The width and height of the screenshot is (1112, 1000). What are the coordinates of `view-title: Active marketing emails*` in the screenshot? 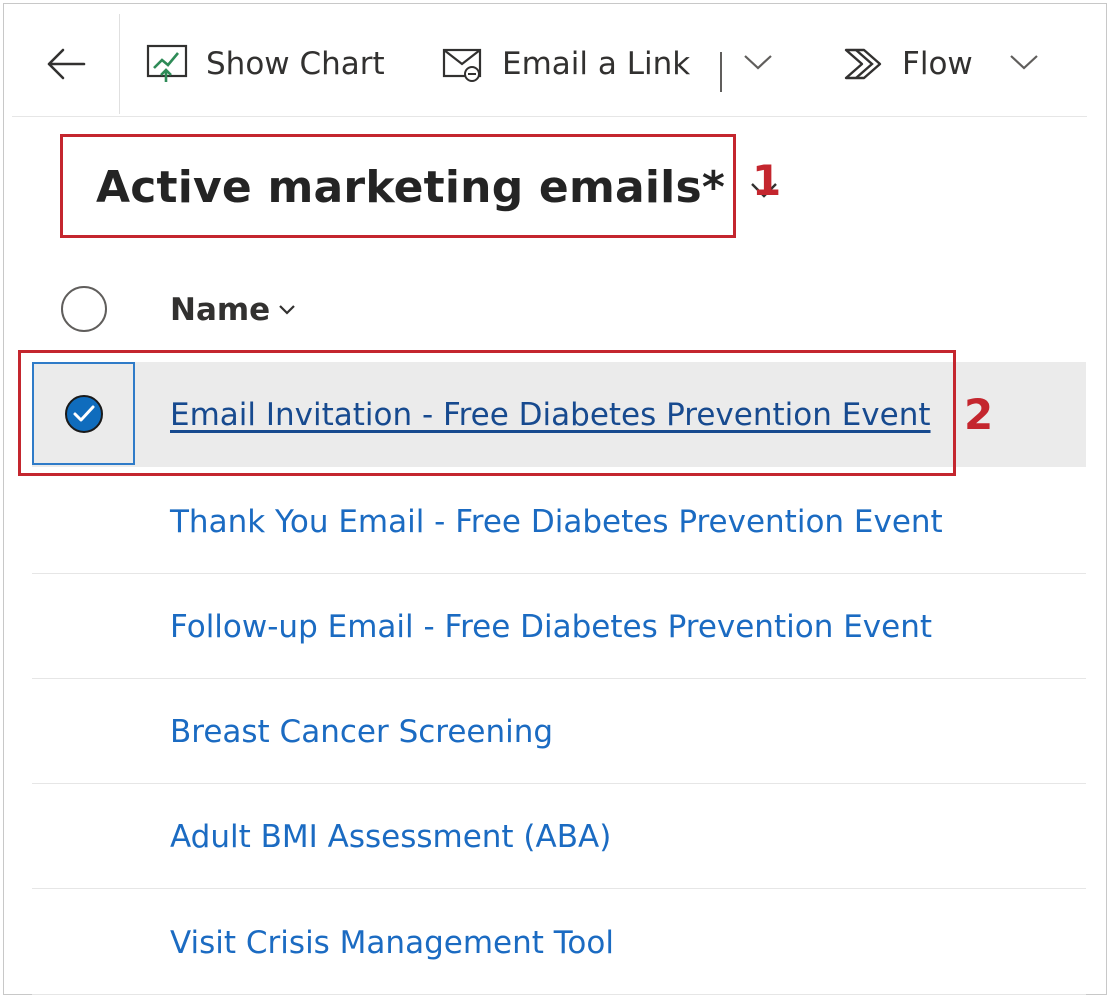 It's located at (411, 187).